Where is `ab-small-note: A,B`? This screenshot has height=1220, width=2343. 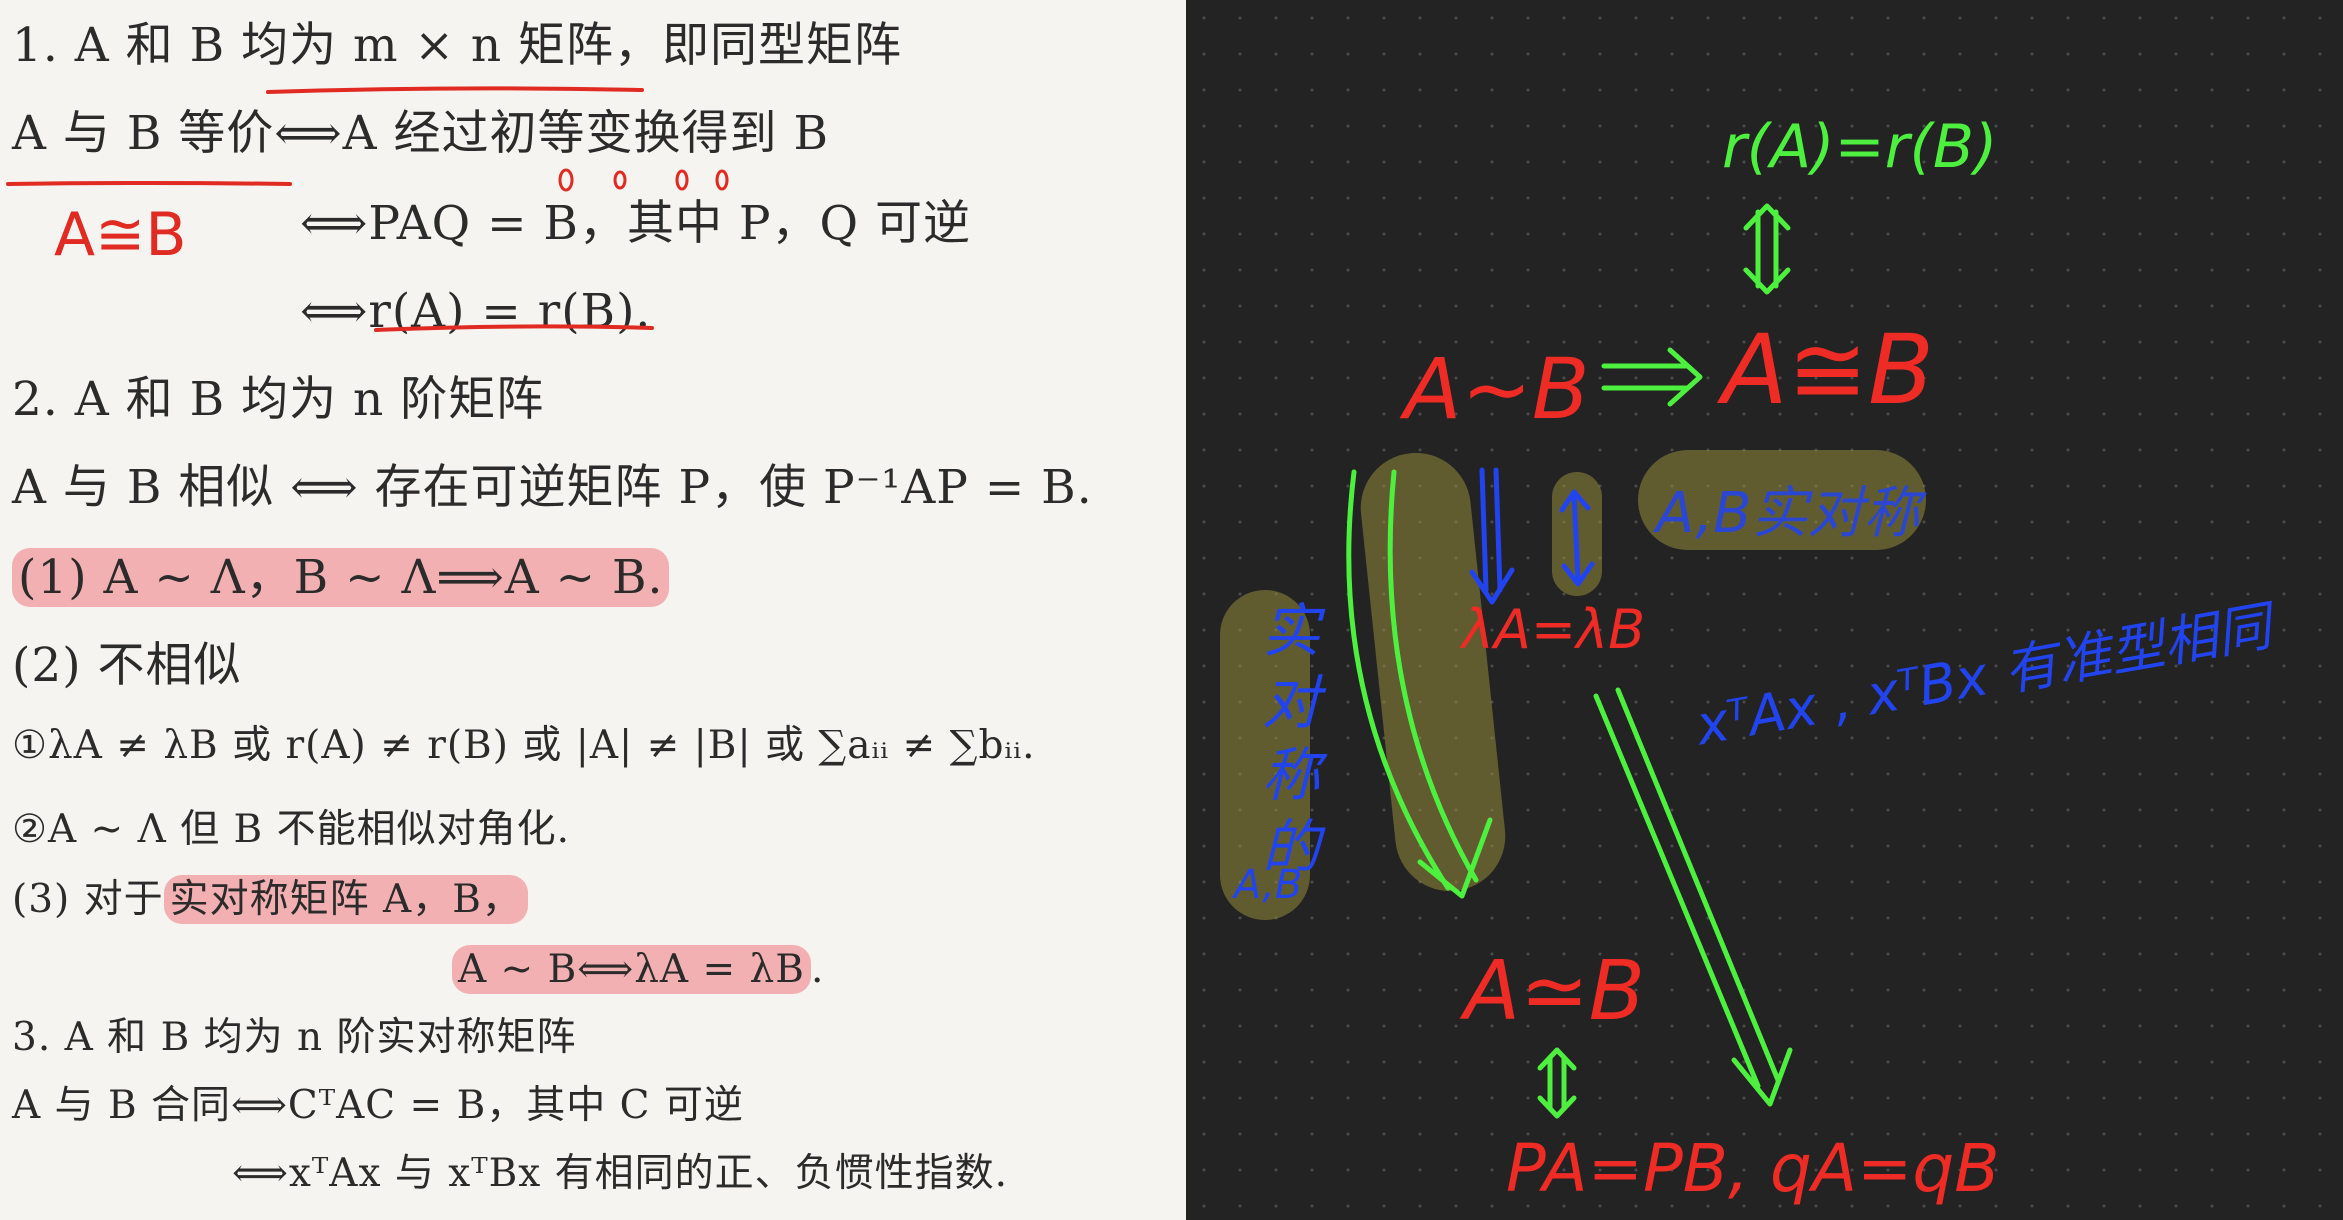 ab-small-note: A,B is located at coordinates (1268, 885).